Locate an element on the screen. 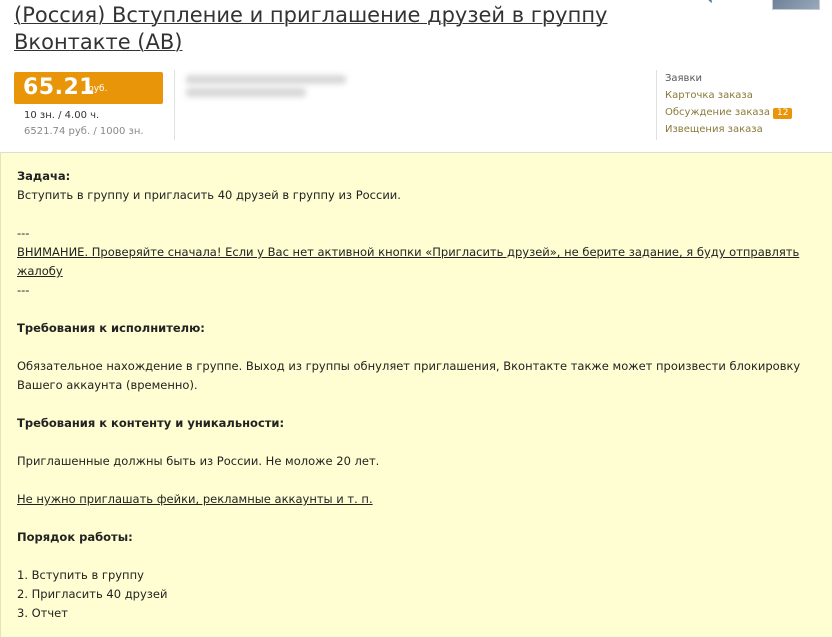 This screenshot has width=832, height=637. link-discussion: Обсуждение заказа 12 is located at coordinates (729, 112).